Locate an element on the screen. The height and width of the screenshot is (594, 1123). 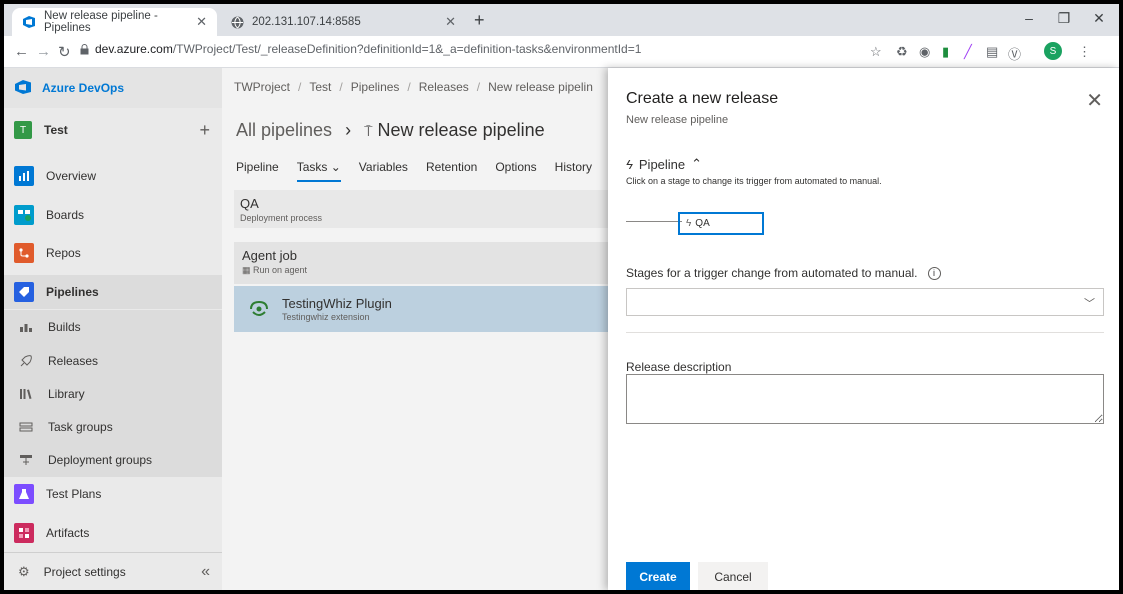
browser-tab-active: New release pipeline - Pipelines ✕ is located at coordinates (114, 22).